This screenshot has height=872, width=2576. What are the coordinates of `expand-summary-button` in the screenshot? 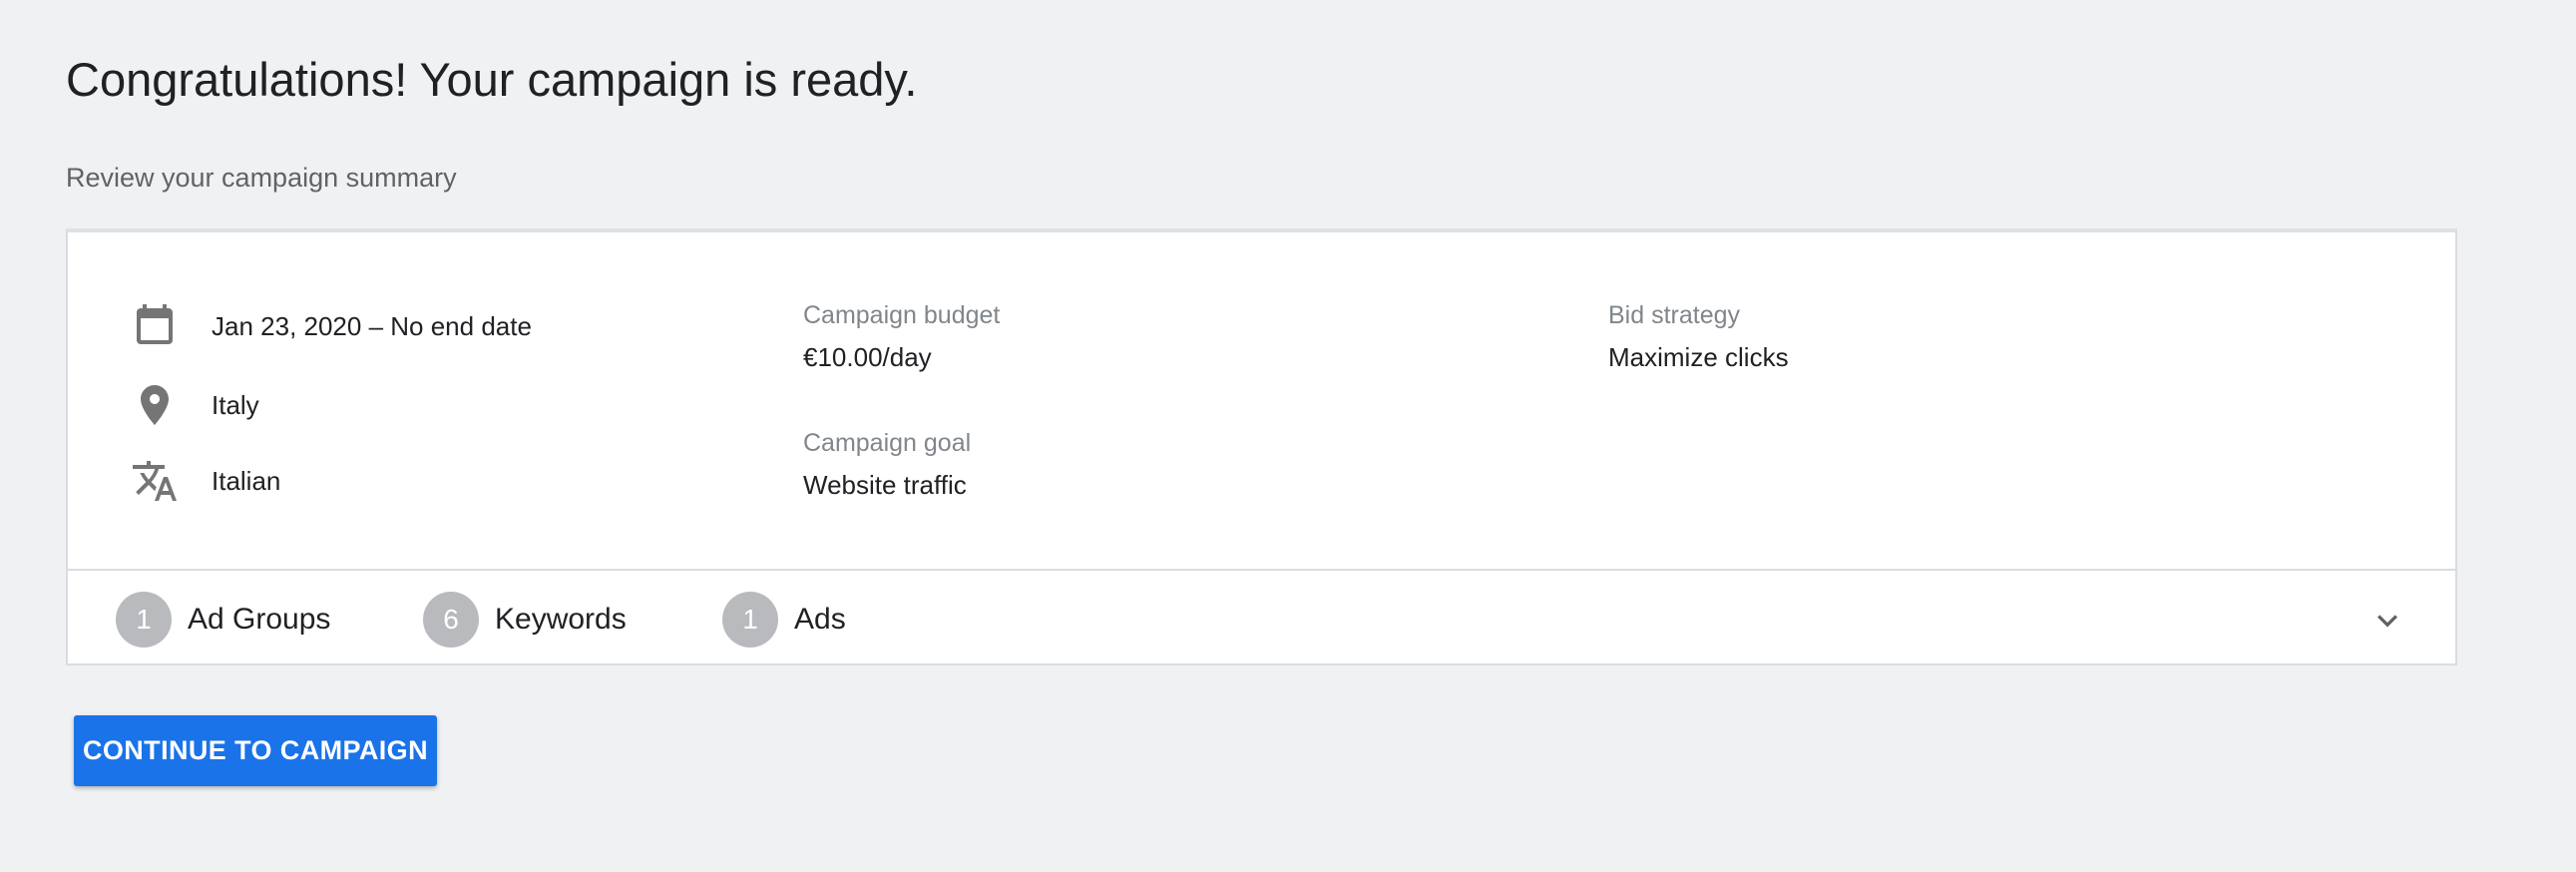 It's located at (2387, 621).